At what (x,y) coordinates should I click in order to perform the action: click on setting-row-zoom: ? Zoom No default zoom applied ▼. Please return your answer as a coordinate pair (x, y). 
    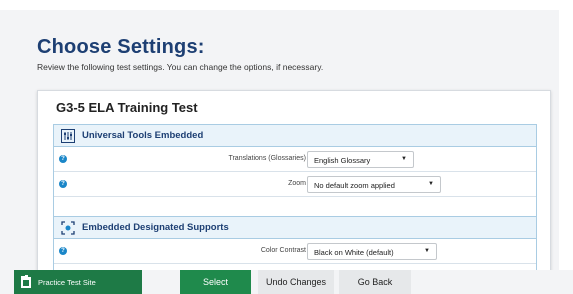
    Looking at the image, I should click on (295, 184).